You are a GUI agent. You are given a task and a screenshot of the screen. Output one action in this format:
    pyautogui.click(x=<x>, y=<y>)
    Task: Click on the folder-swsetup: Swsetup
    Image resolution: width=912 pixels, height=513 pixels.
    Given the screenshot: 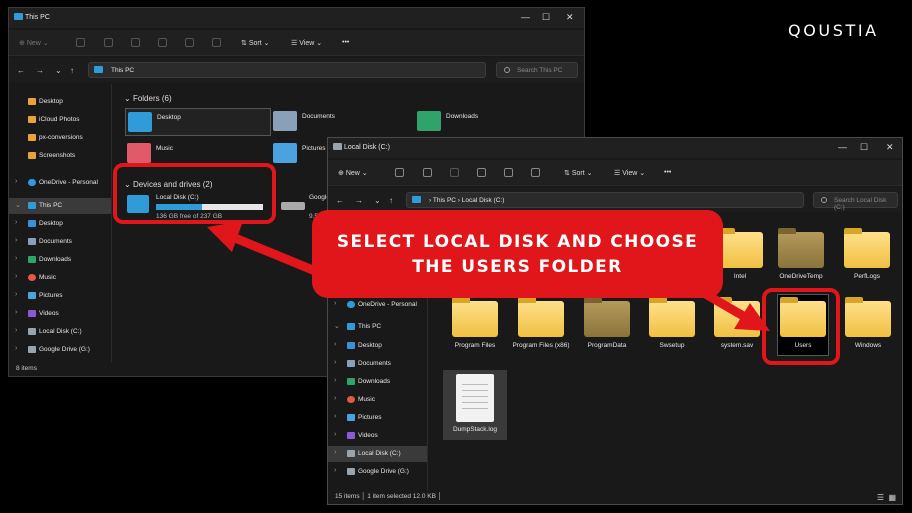 What is the action you would take?
    pyautogui.click(x=672, y=326)
    